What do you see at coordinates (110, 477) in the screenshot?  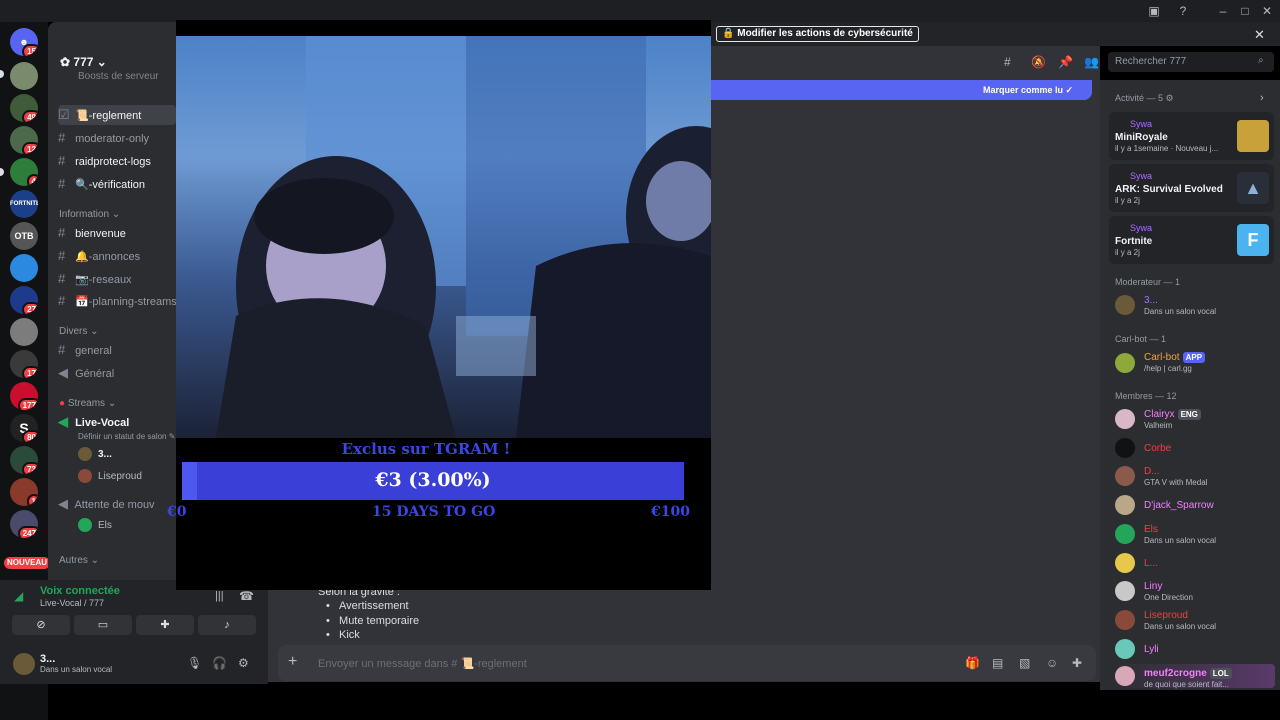 I see `voice-user: Liseproud` at bounding box center [110, 477].